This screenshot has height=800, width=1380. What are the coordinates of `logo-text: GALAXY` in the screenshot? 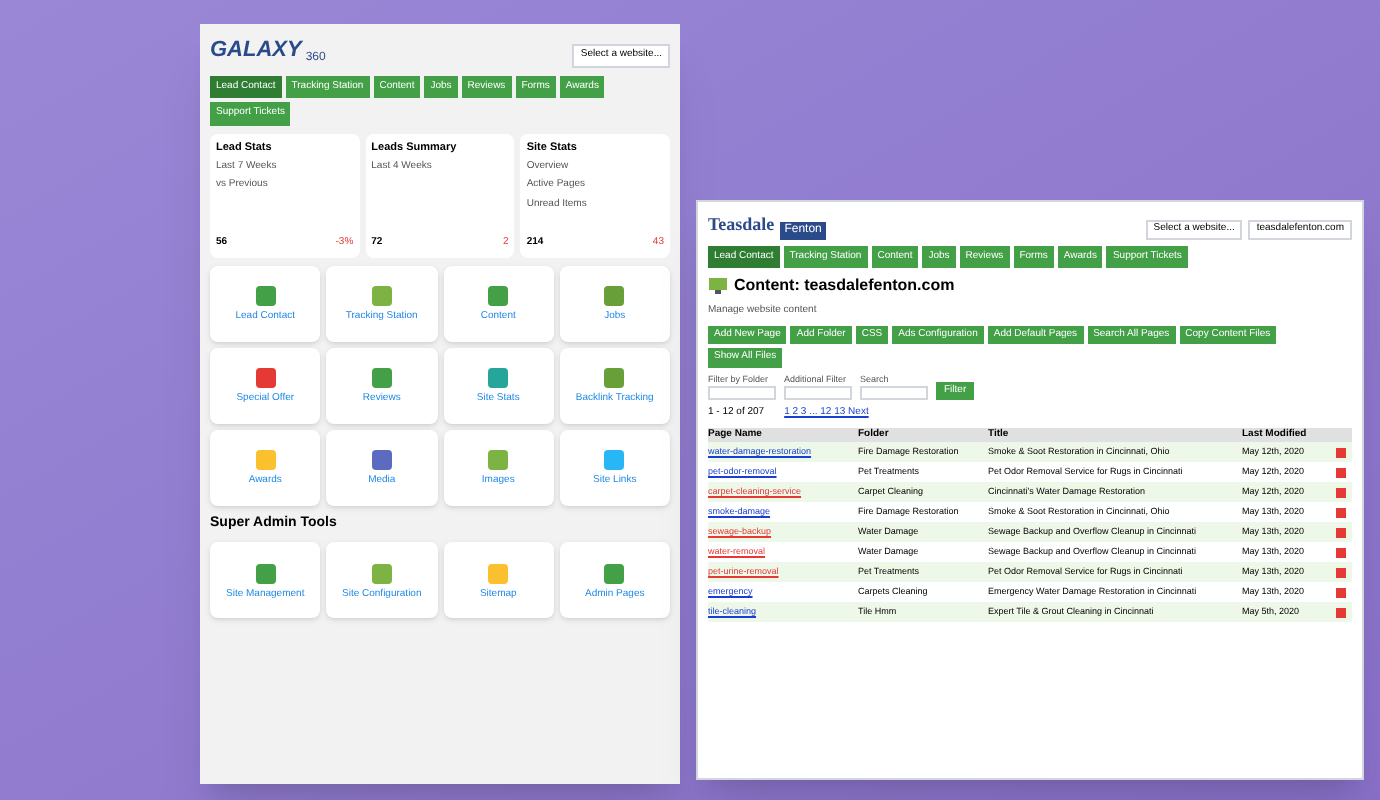 It's located at (256, 51).